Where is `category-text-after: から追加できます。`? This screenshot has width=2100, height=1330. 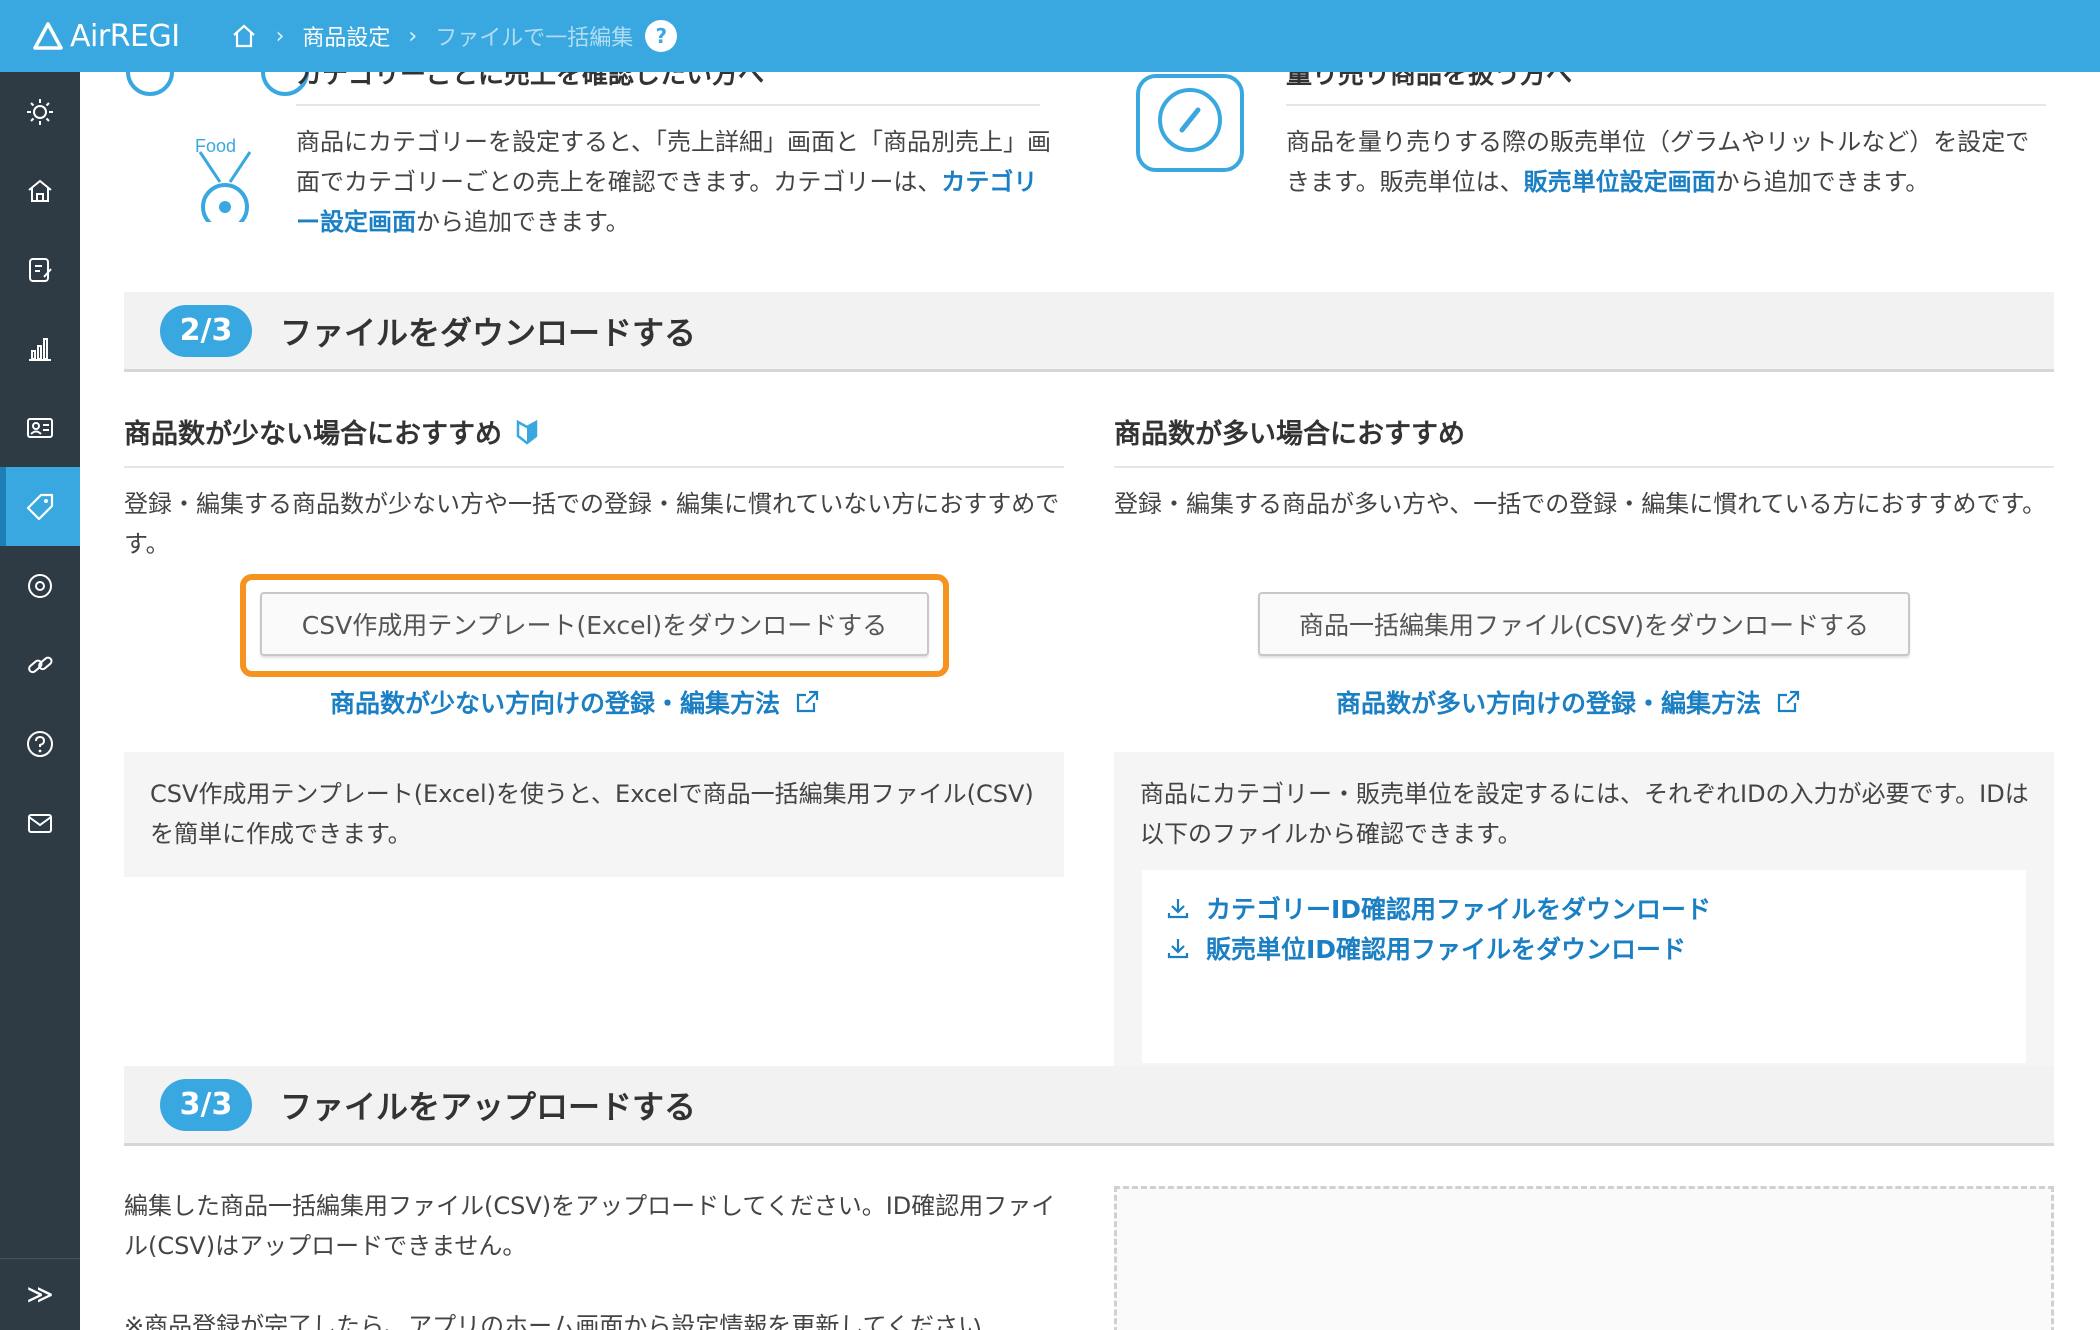
category-text-after: から追加できます。 is located at coordinates (523, 222).